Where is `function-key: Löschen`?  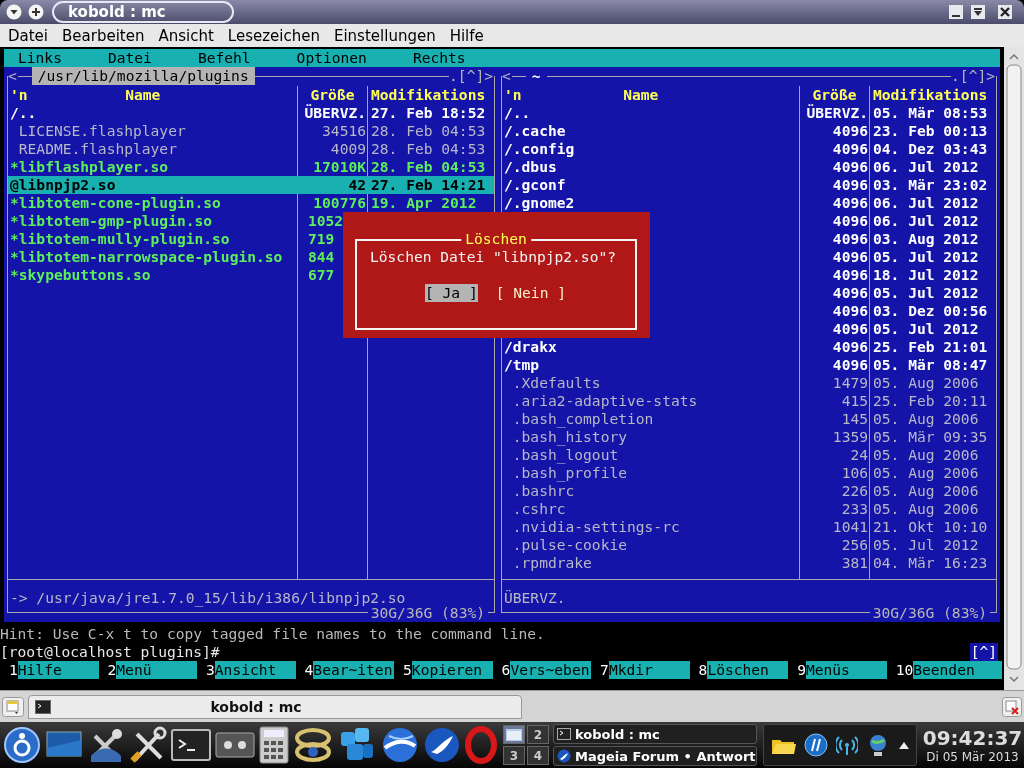
function-key: Löschen is located at coordinates (748, 670).